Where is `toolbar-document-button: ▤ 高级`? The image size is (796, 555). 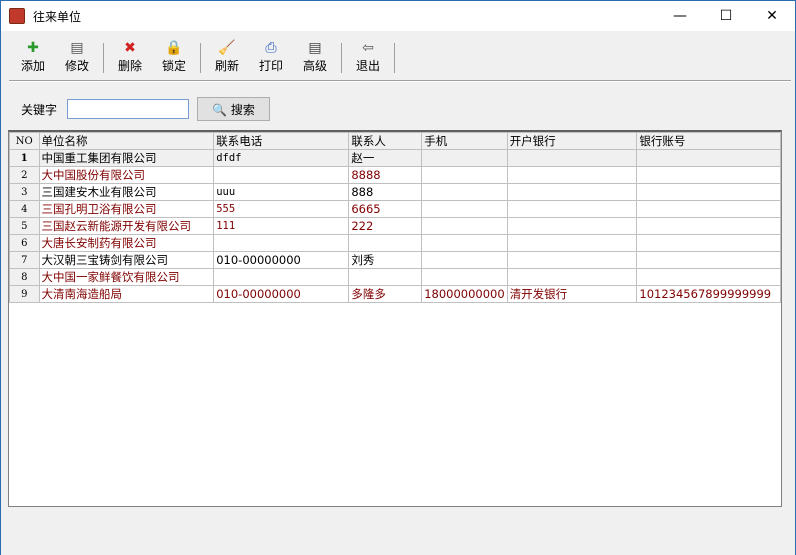
toolbar-document-button: ▤ 高级 is located at coordinates (315, 59).